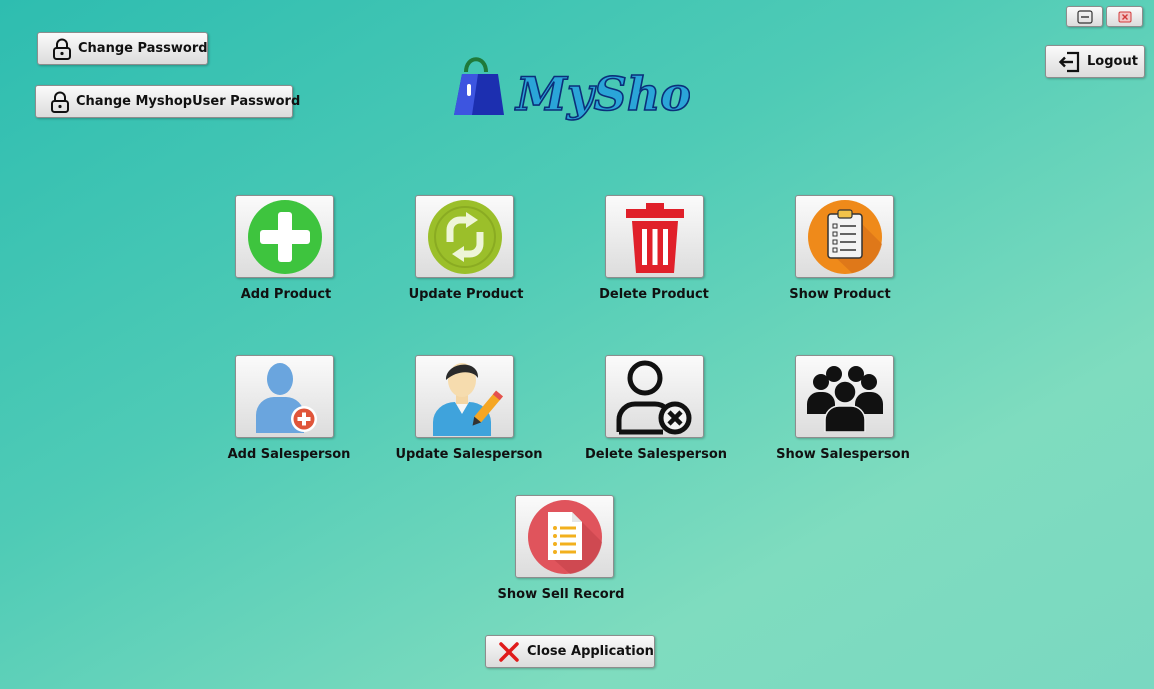 Image resolution: width=1154 pixels, height=689 pixels. What do you see at coordinates (286, 294) in the screenshot?
I see `add-product-label: Add Product` at bounding box center [286, 294].